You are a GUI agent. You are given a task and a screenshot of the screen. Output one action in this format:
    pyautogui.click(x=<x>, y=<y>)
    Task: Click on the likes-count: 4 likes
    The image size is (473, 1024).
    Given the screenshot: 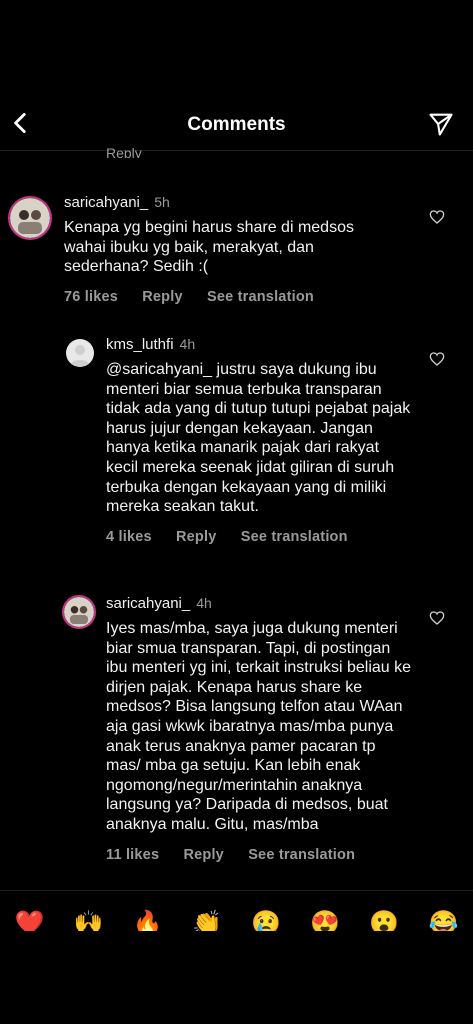 What is the action you would take?
    pyautogui.click(x=129, y=537)
    